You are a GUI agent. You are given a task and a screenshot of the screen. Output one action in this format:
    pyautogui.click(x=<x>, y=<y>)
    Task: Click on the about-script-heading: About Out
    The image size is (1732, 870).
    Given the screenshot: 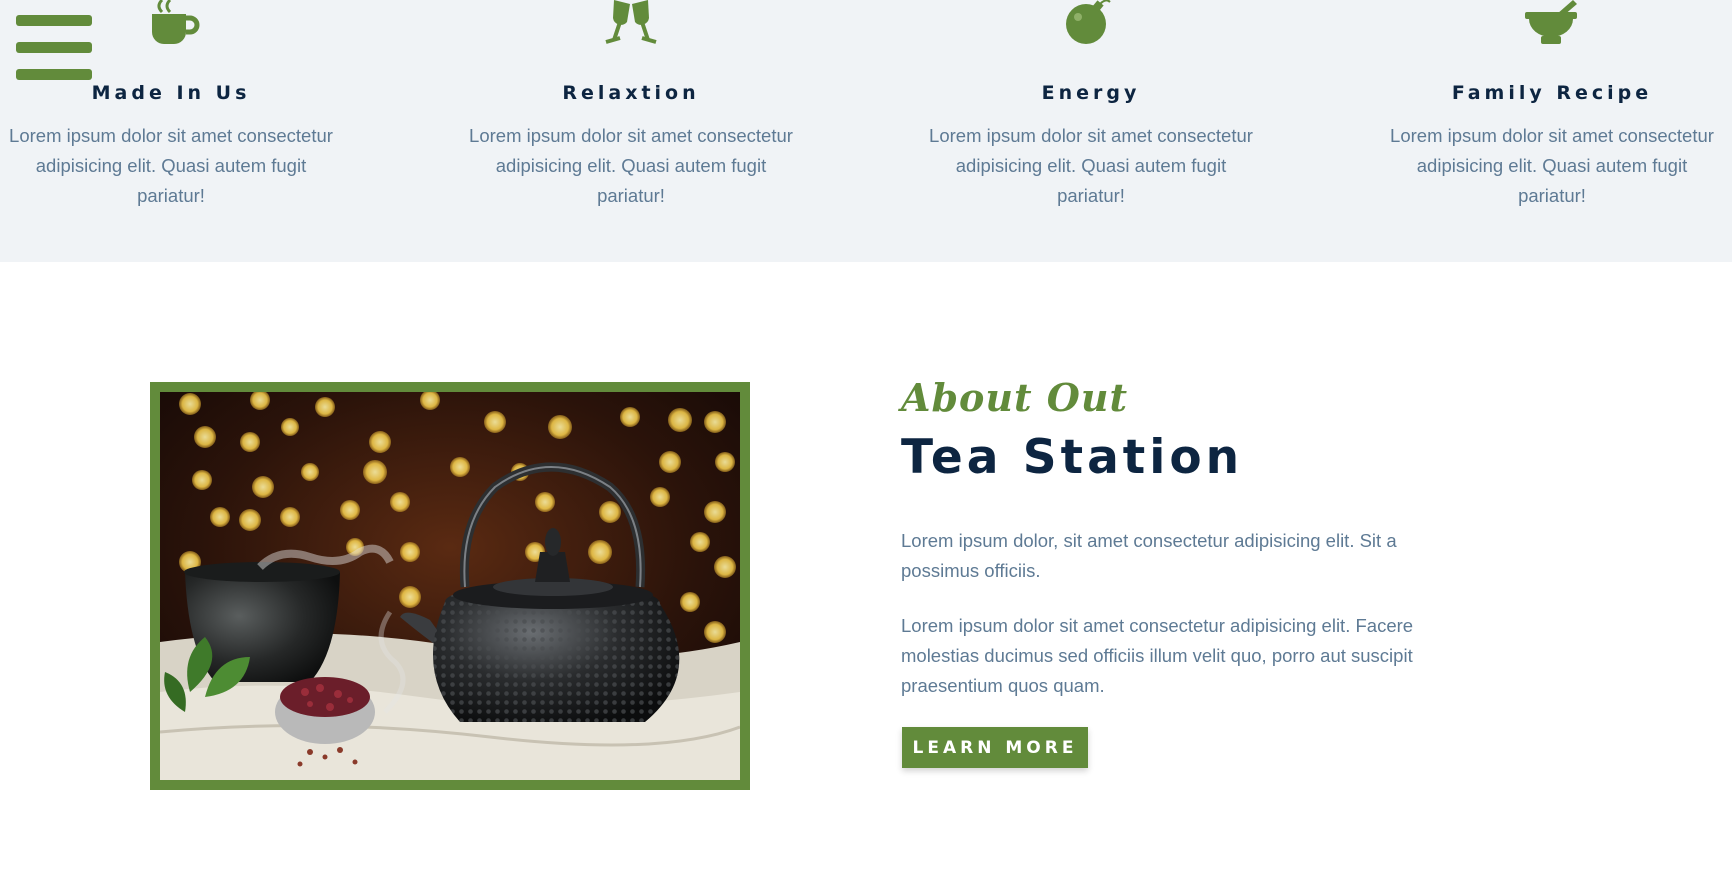 What is the action you would take?
    pyautogui.click(x=1015, y=397)
    